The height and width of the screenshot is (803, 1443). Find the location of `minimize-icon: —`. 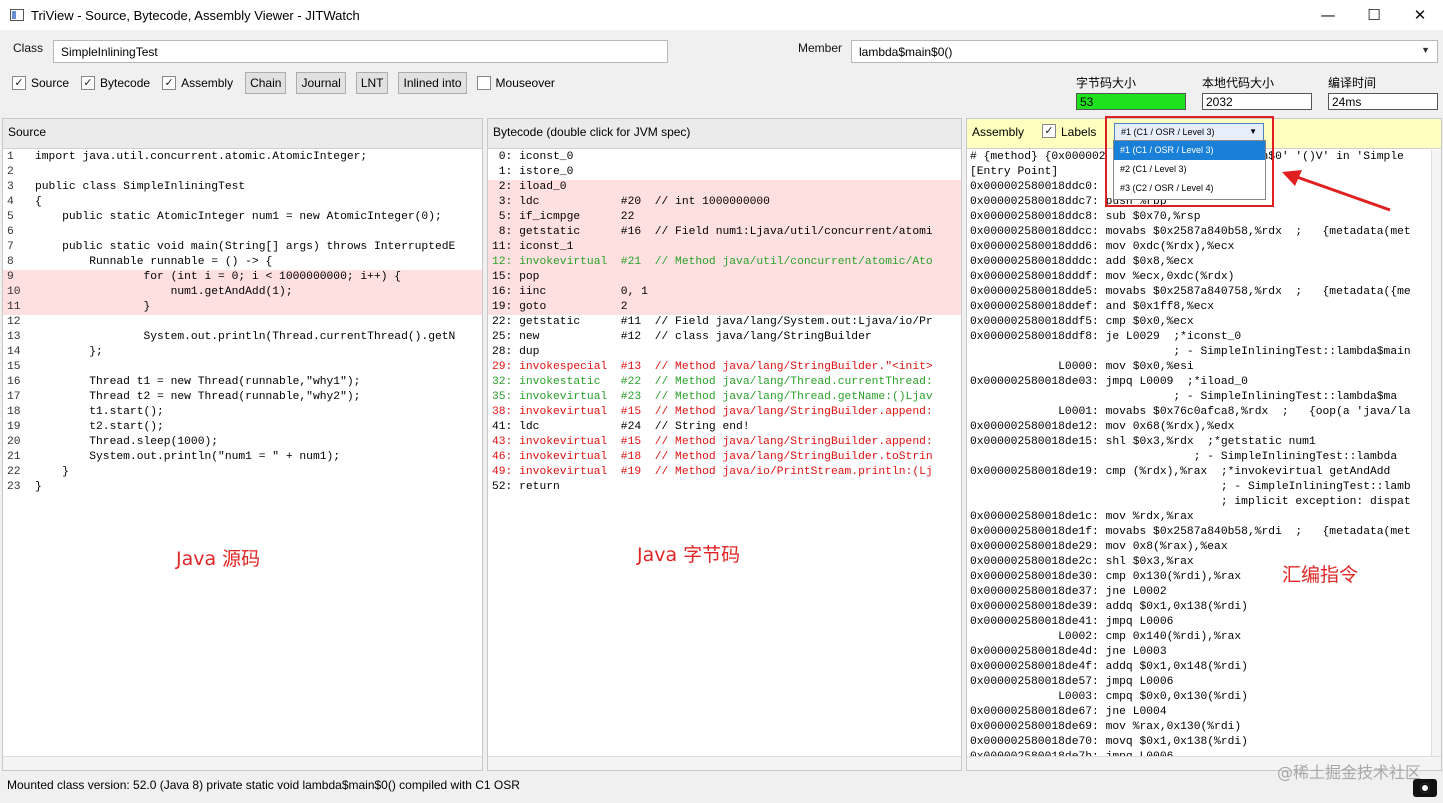

minimize-icon: — is located at coordinates (1328, 15).